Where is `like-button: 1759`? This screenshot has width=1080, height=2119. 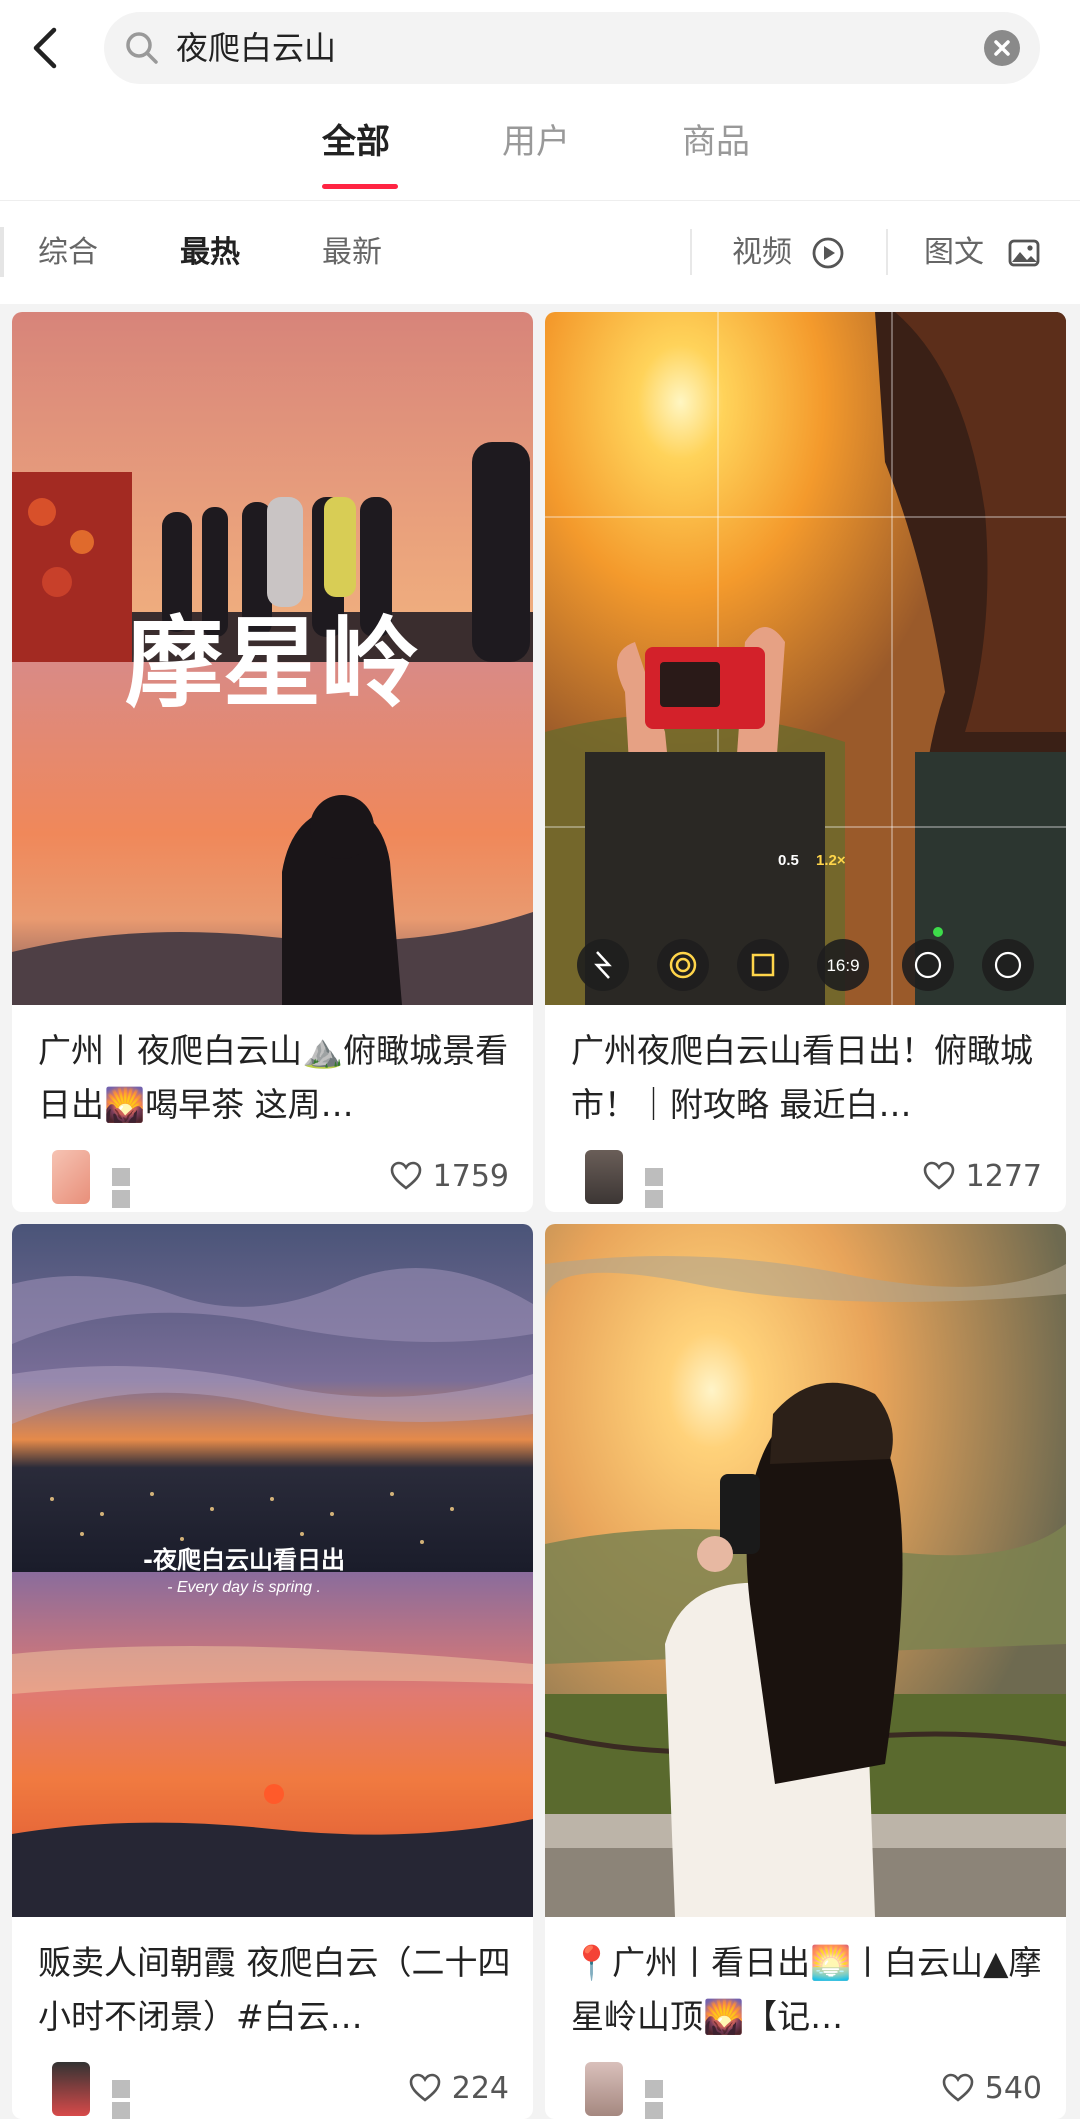 like-button: 1759 is located at coordinates (449, 1176).